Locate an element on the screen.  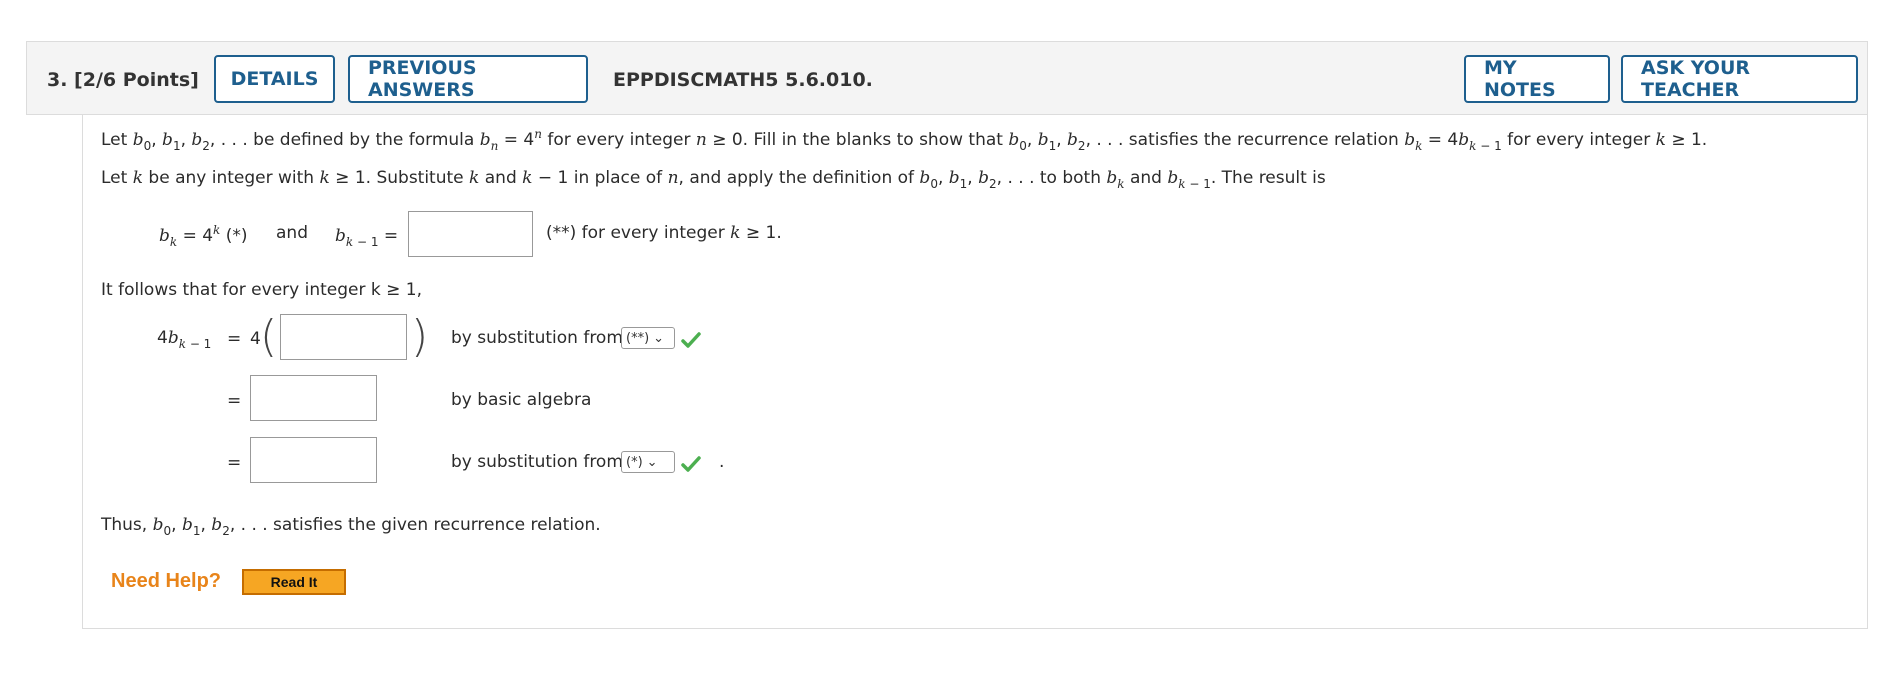
step3-reason-select: (*) ⌄ is located at coordinates (648, 462).